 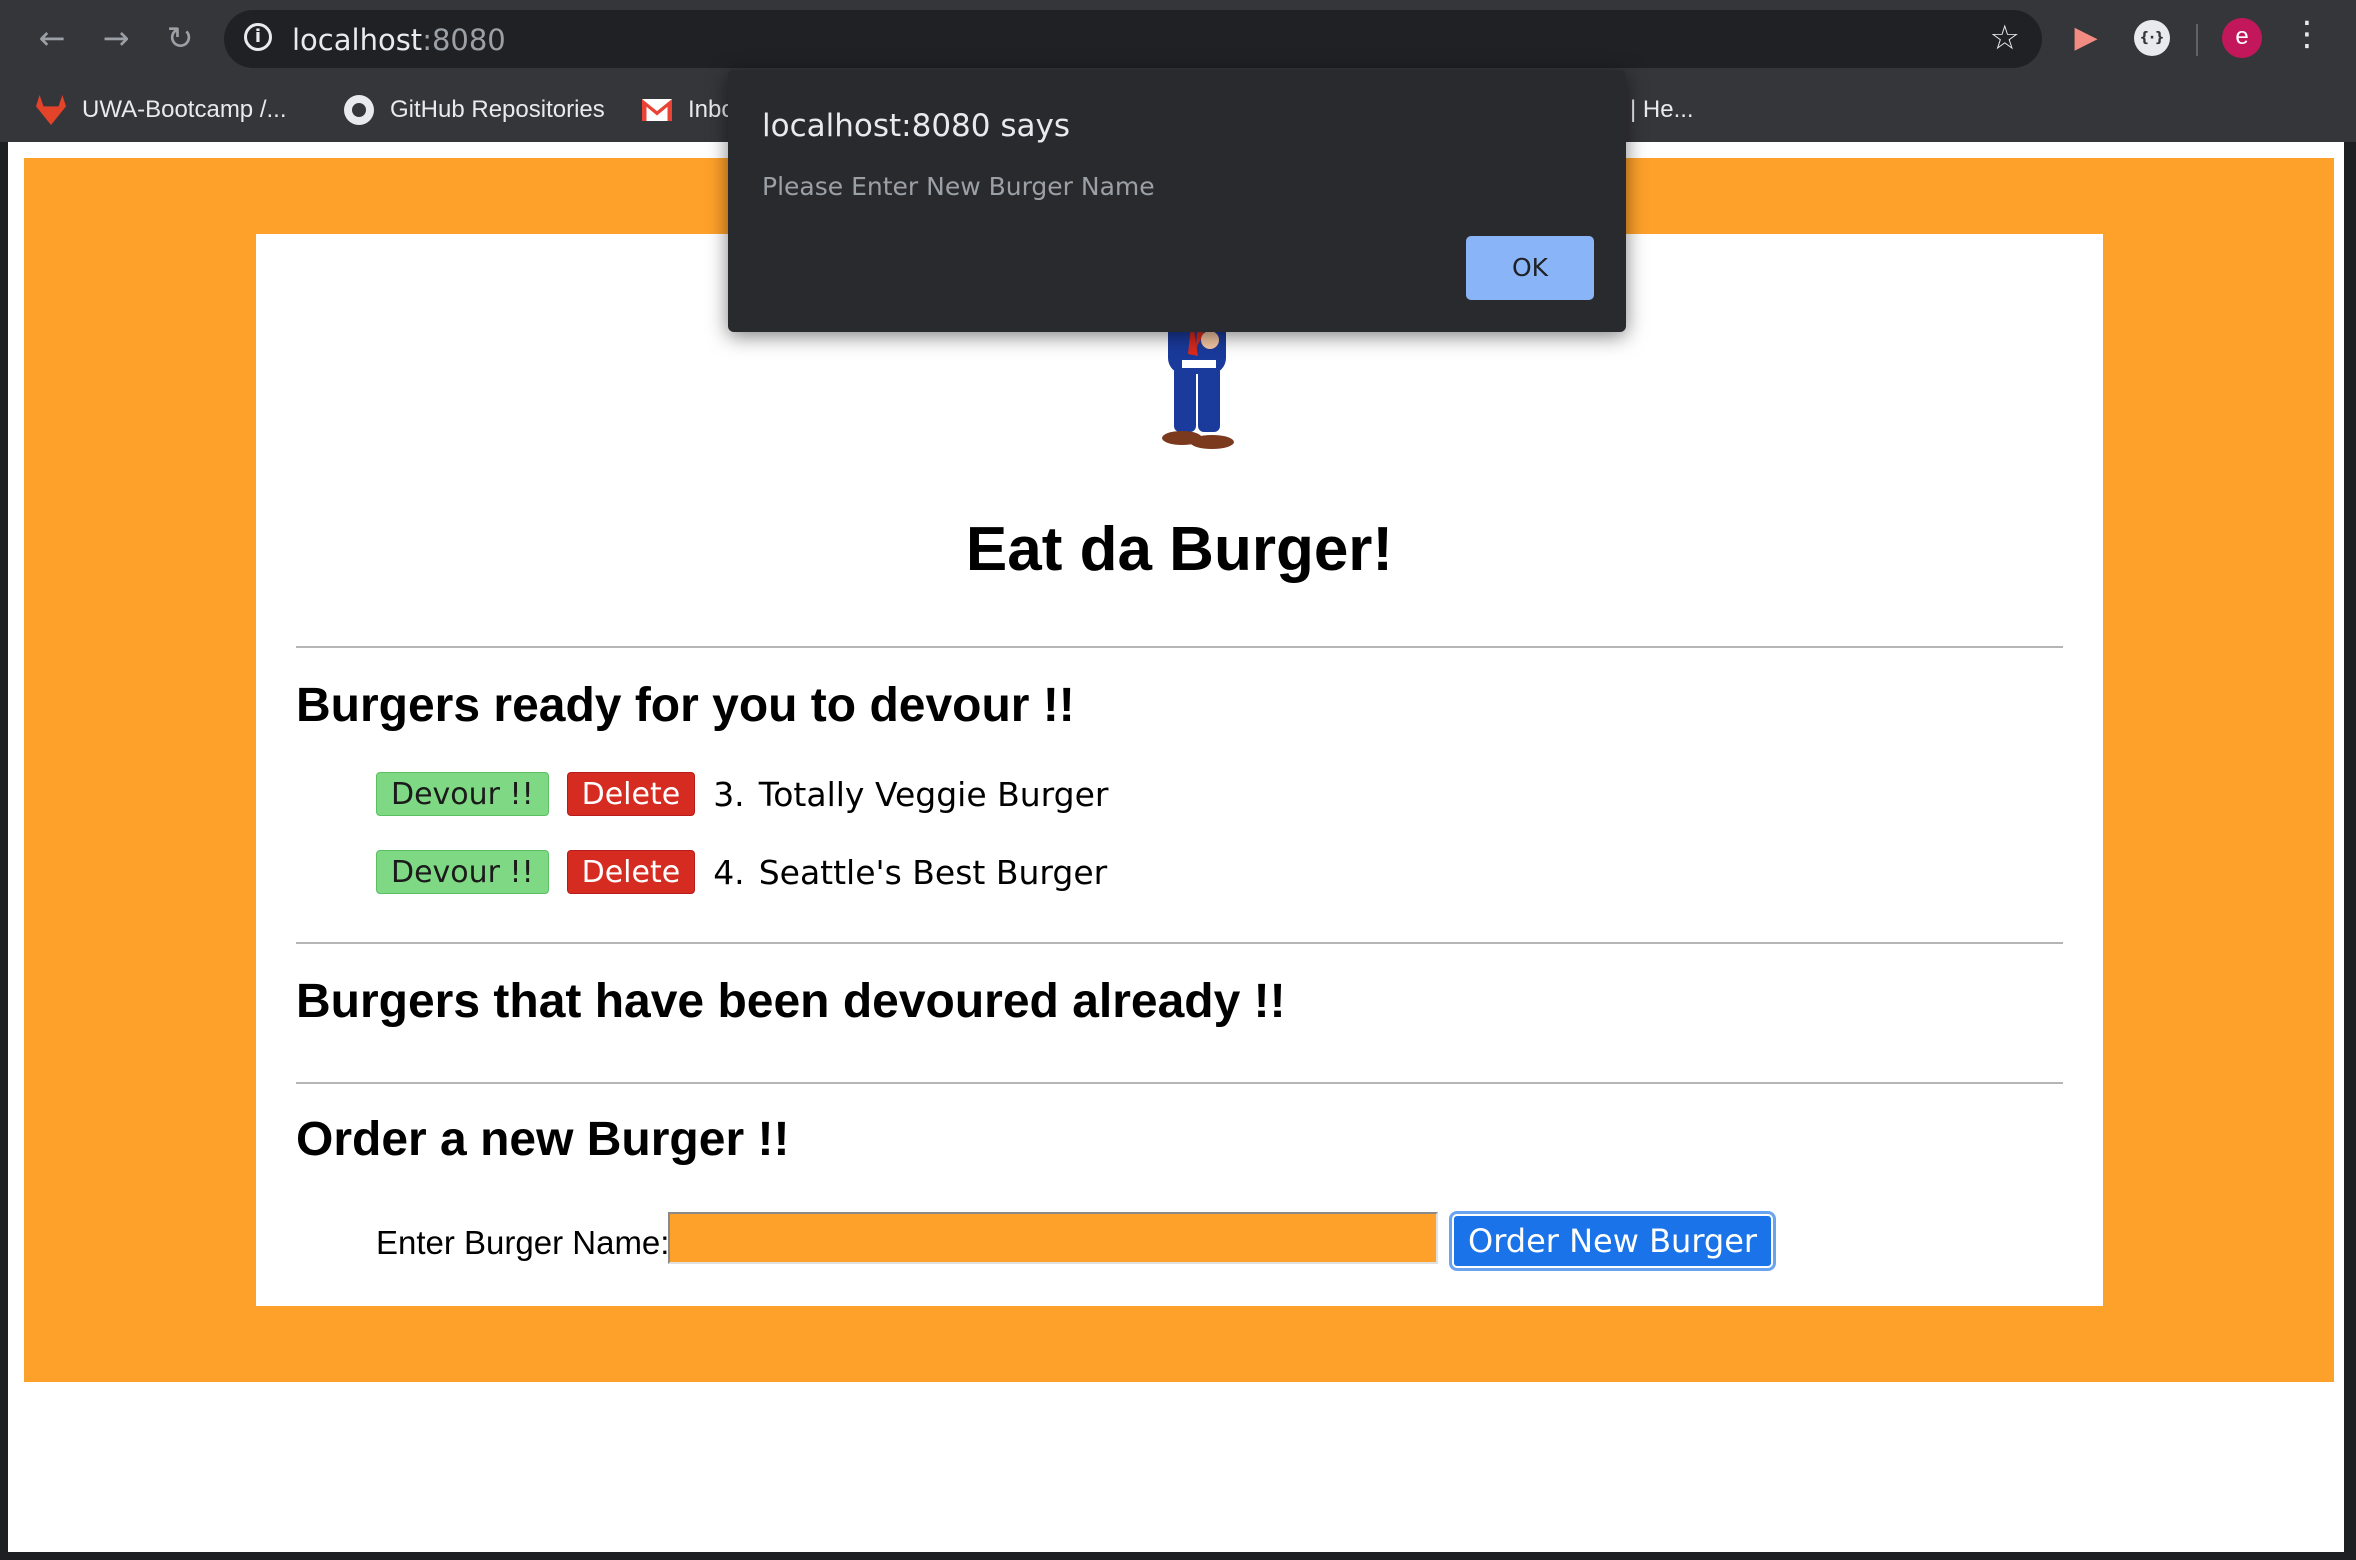 I want to click on burger-name: 3. Totally Veggie Burger, so click(x=910, y=794).